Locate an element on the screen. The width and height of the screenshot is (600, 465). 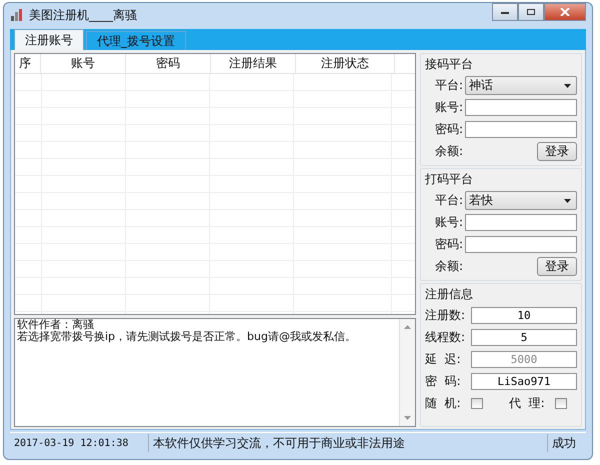
status-text: 成功 is located at coordinates (564, 443).